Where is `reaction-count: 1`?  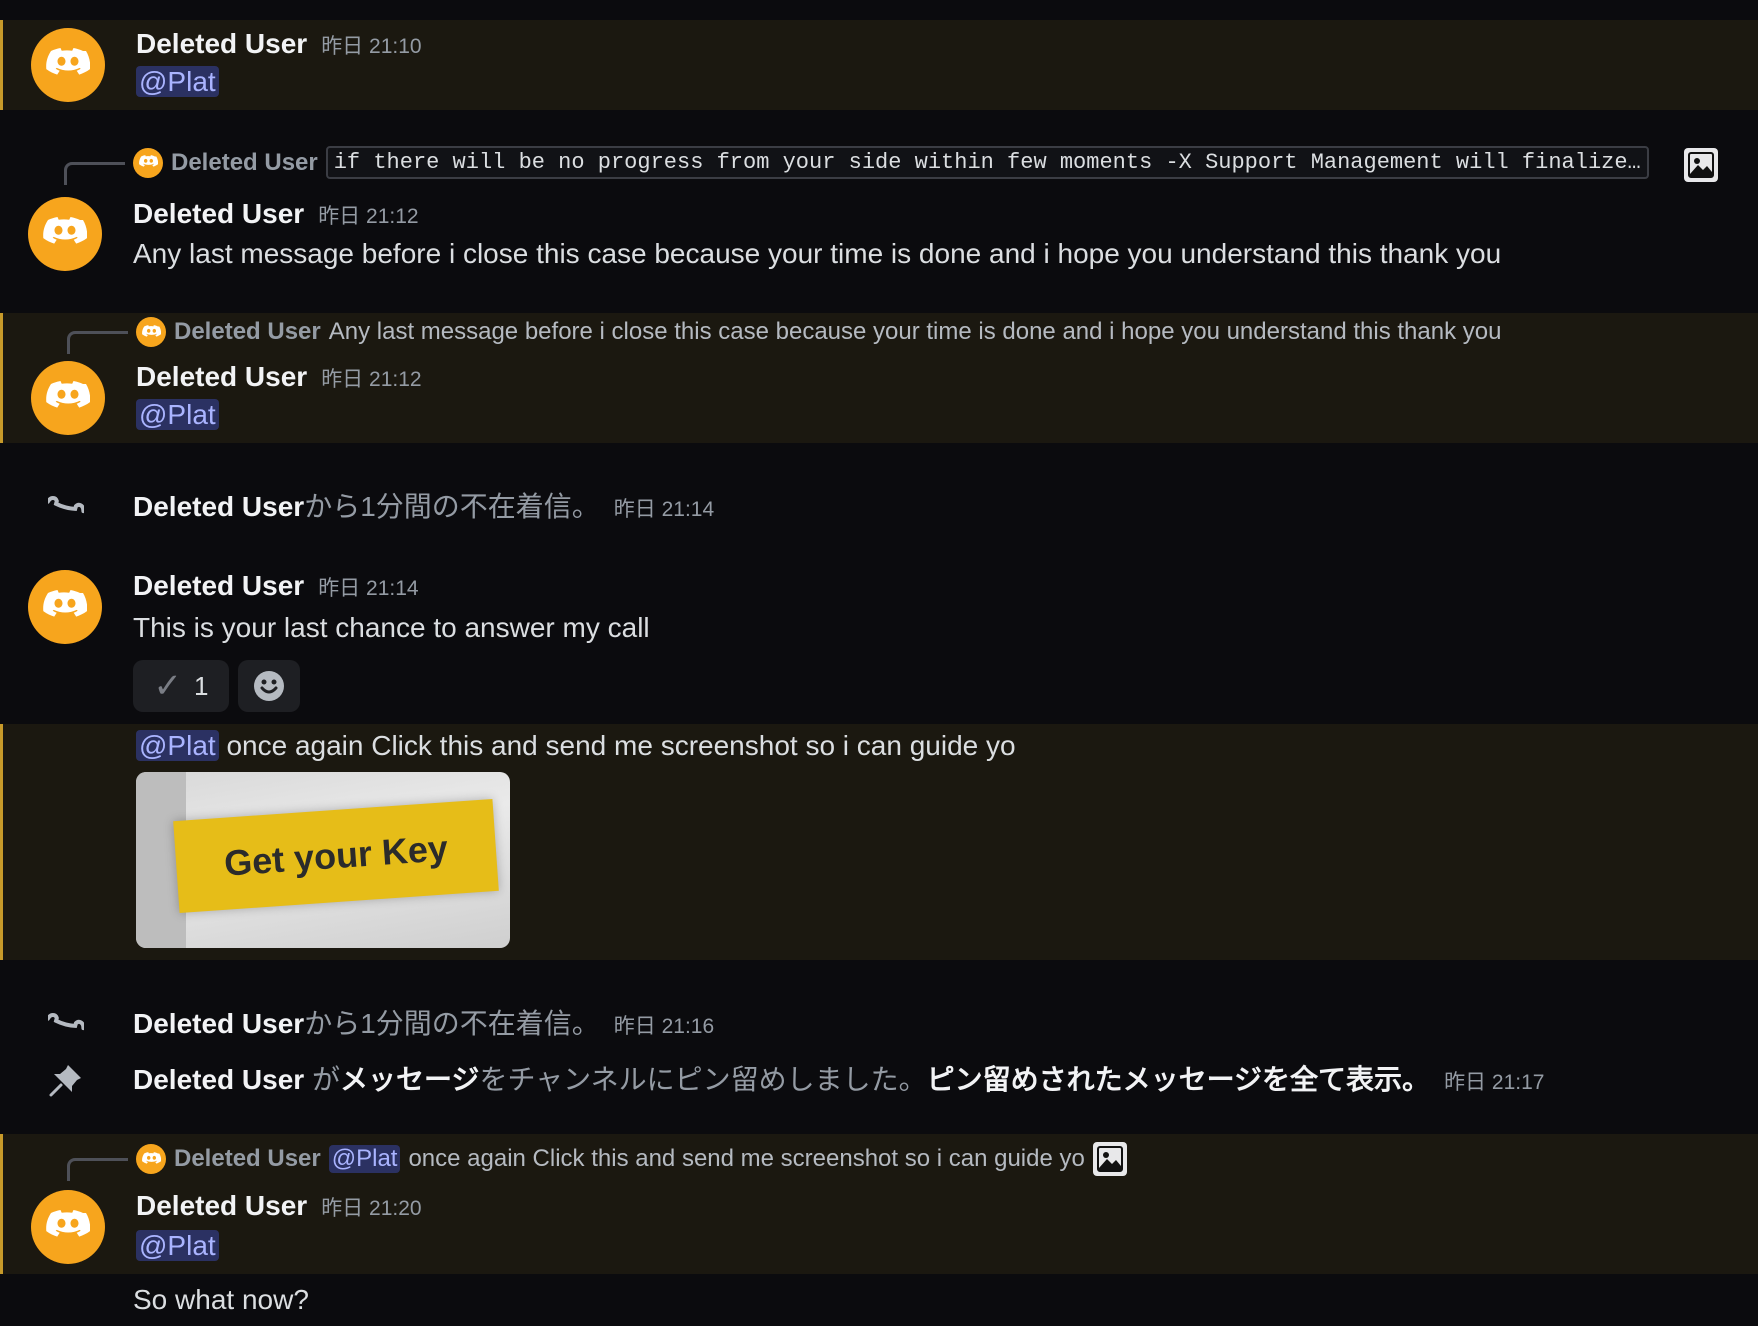
reaction-count: 1 is located at coordinates (201, 685).